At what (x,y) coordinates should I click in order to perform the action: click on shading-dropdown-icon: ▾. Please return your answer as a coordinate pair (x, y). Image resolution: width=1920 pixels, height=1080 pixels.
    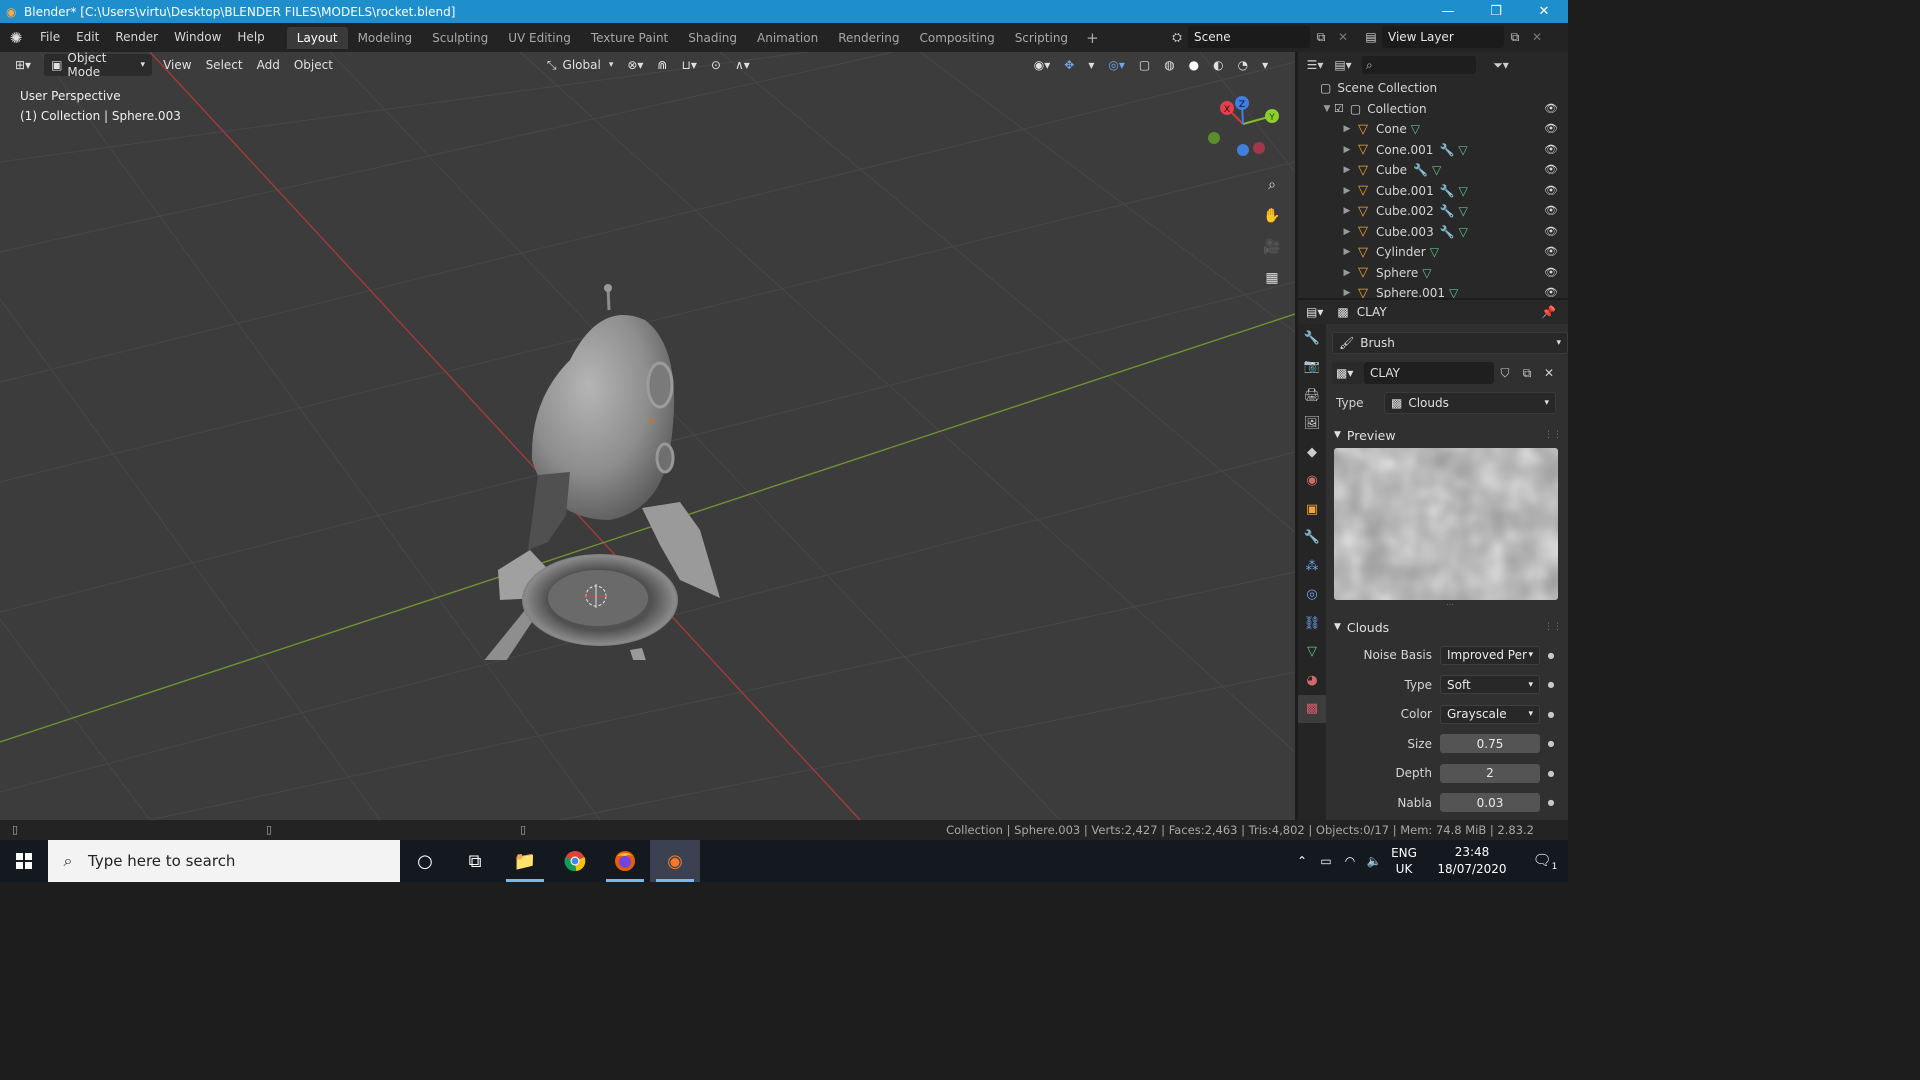
    Looking at the image, I should click on (1265, 65).